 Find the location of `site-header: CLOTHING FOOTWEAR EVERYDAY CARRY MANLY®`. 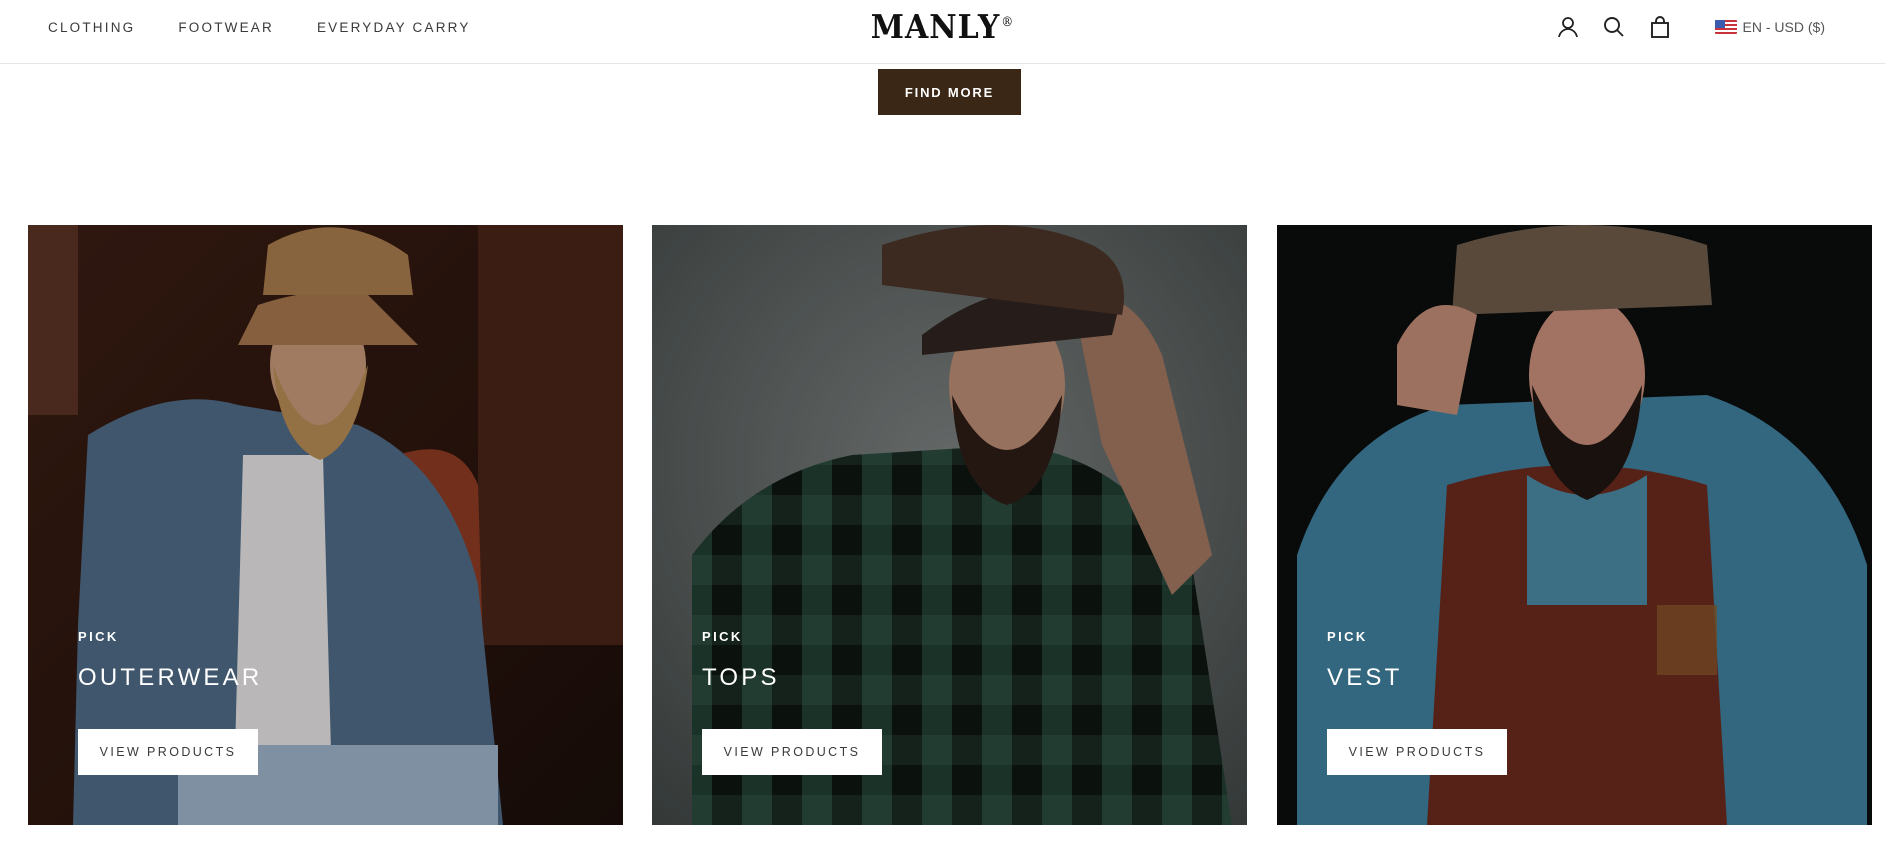

site-header: CLOTHING FOOTWEAR EVERYDAY CARRY MANLY® is located at coordinates (942, 32).